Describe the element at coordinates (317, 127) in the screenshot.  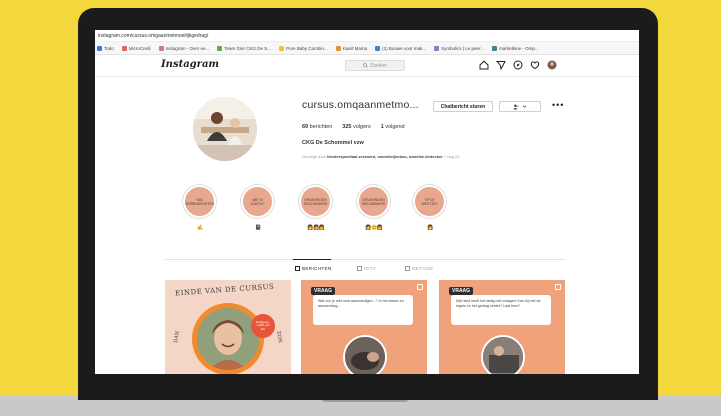
I see `posts-count: 69 berichten` at that location.